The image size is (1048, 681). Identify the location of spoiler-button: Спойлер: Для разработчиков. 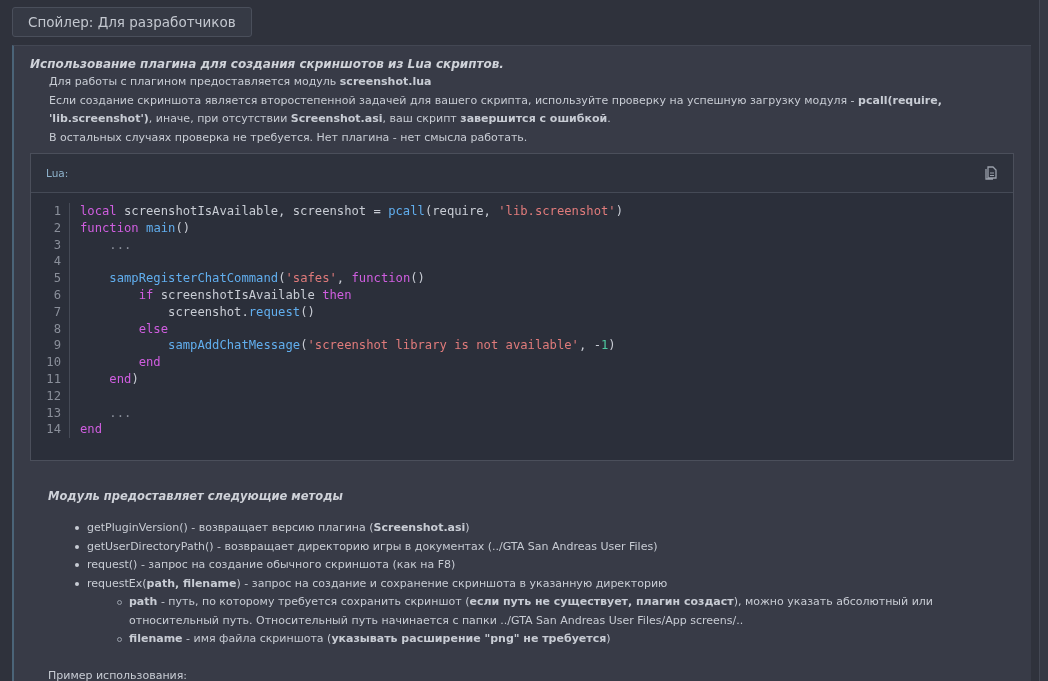
(132, 22).